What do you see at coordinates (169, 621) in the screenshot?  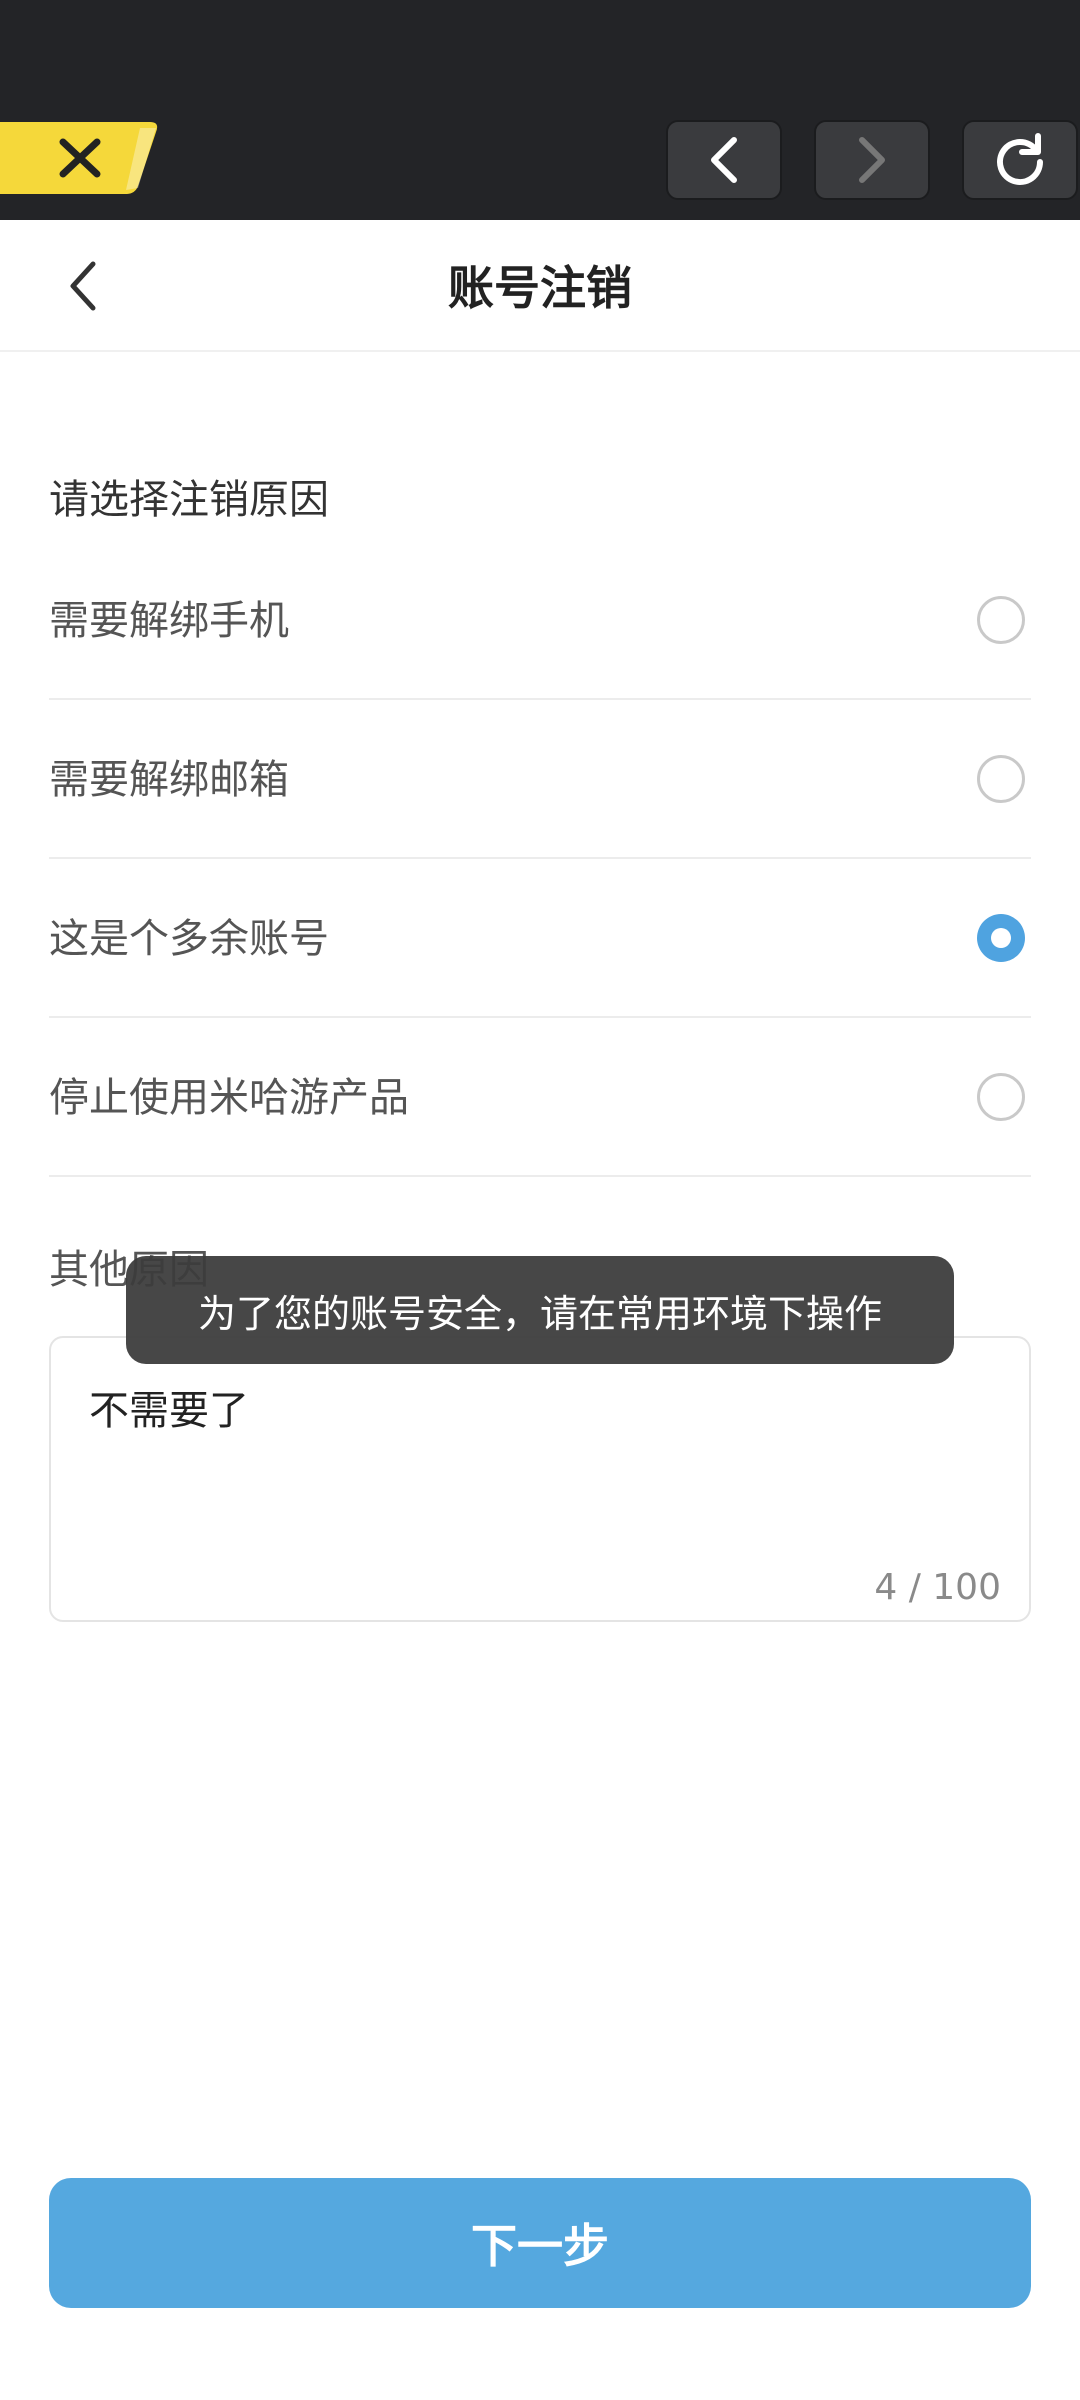 I see `option-label: 需要解绑手机` at bounding box center [169, 621].